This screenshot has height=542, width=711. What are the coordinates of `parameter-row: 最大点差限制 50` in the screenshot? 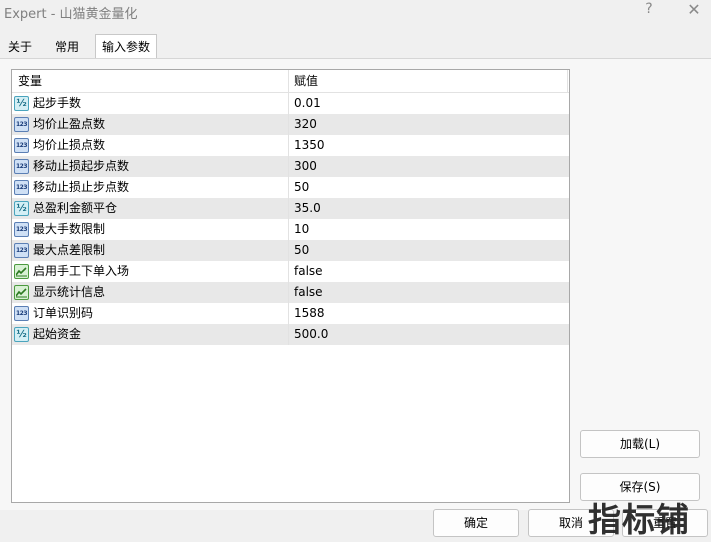 It's located at (290, 250).